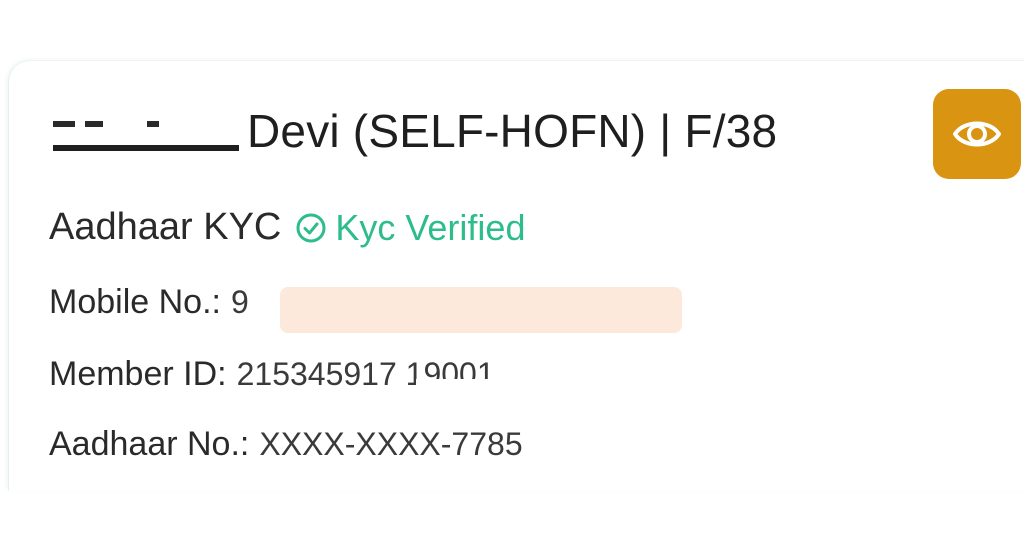 The image size is (1024, 536). Describe the element at coordinates (148, 131) in the screenshot. I see `name-redaction-area` at that location.